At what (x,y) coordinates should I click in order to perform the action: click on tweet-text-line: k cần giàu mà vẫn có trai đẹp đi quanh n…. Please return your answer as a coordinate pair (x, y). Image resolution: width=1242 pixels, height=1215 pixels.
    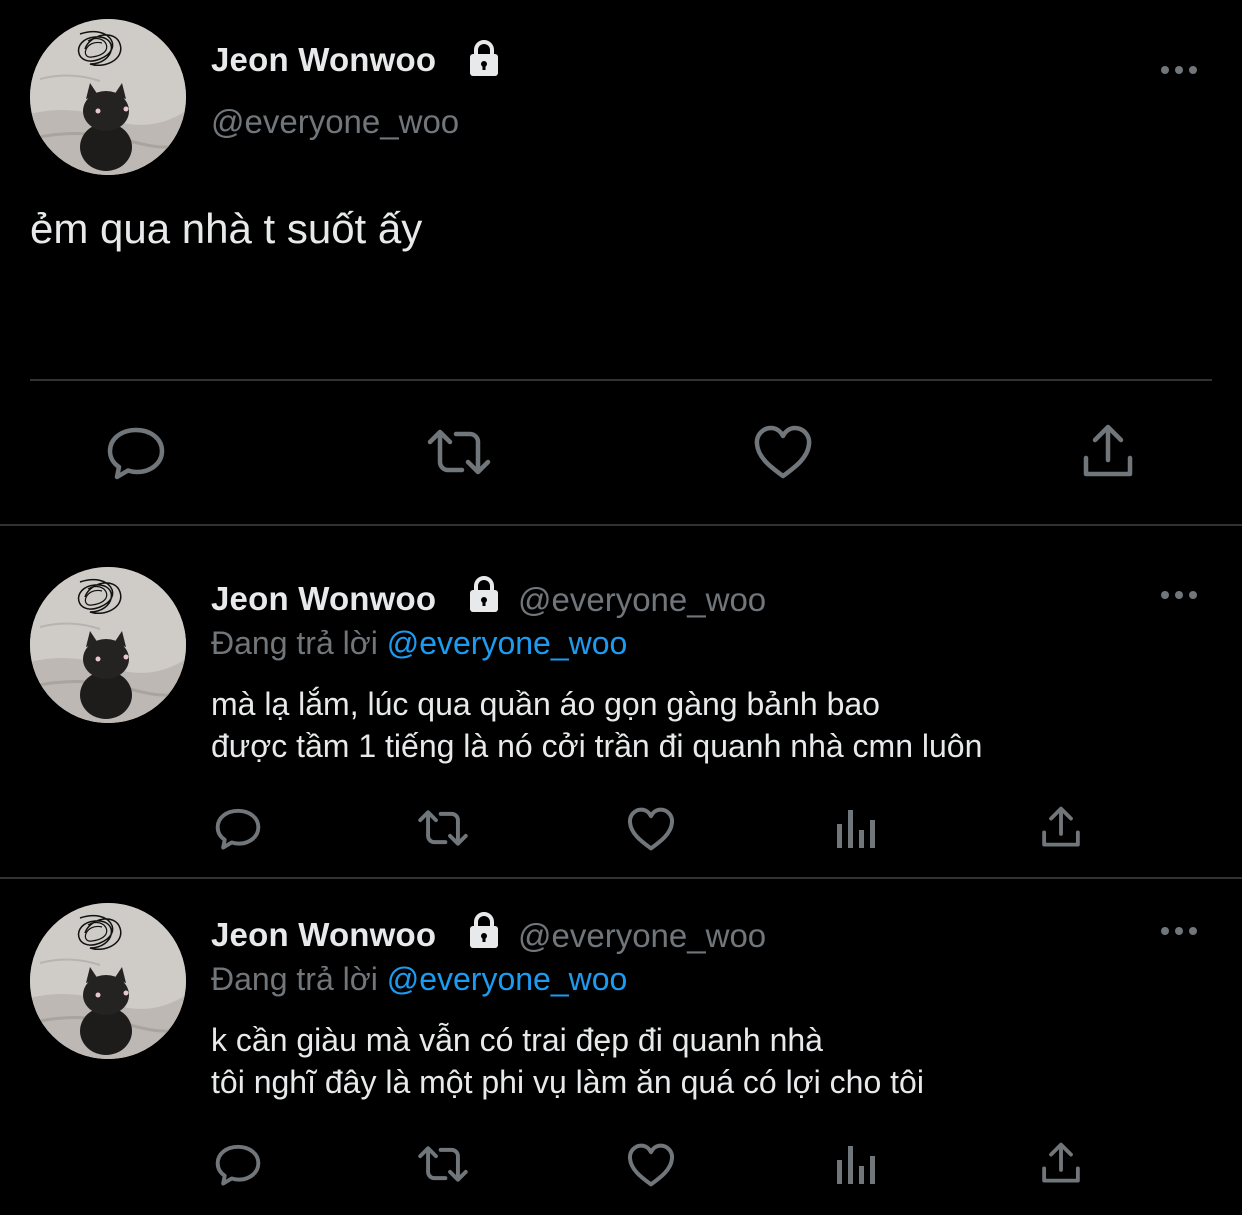
    Looking at the image, I should click on (517, 1040).